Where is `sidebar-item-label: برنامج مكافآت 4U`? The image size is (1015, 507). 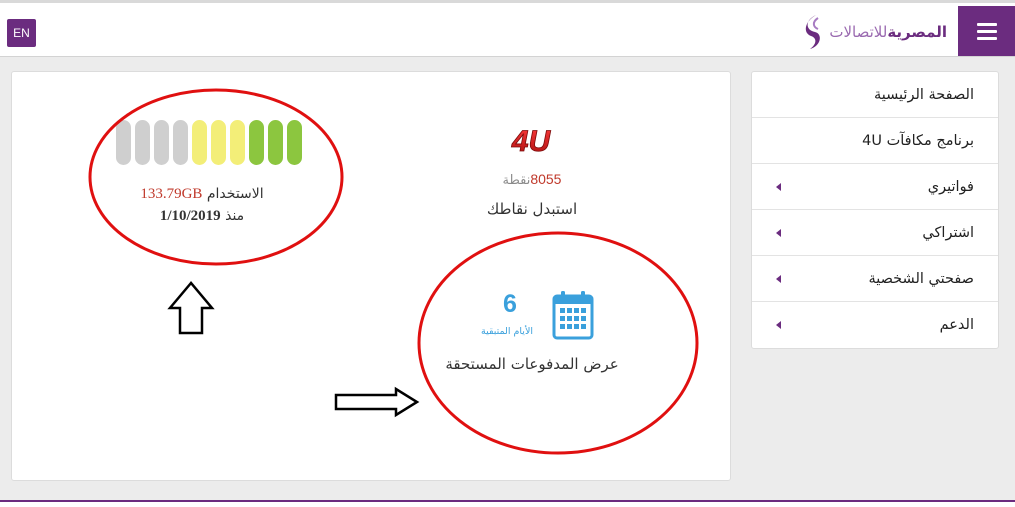
sidebar-item-label: برنامج مكافآت 4U is located at coordinates (918, 140).